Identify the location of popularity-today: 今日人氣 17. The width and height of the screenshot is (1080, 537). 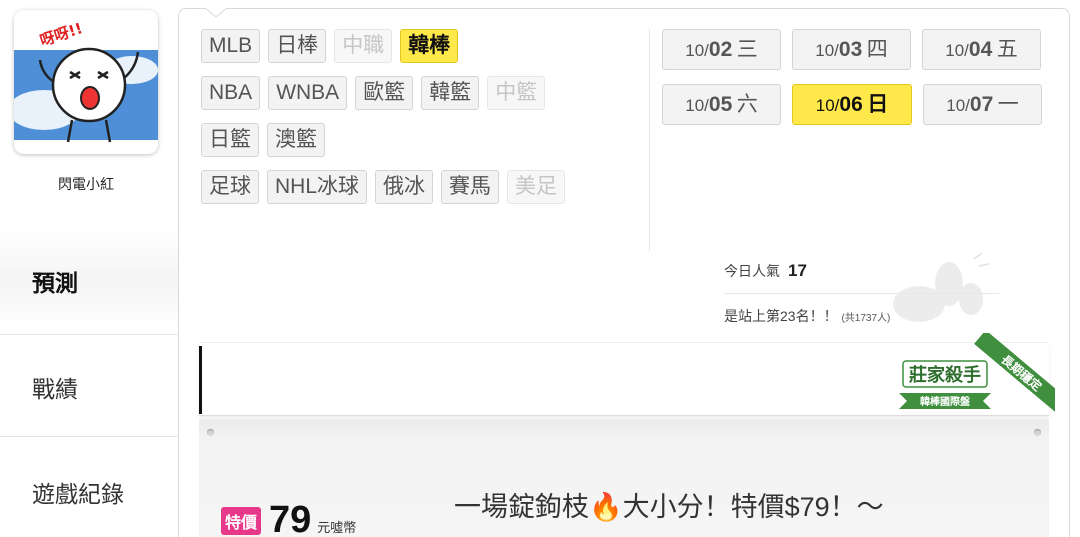
(861, 274).